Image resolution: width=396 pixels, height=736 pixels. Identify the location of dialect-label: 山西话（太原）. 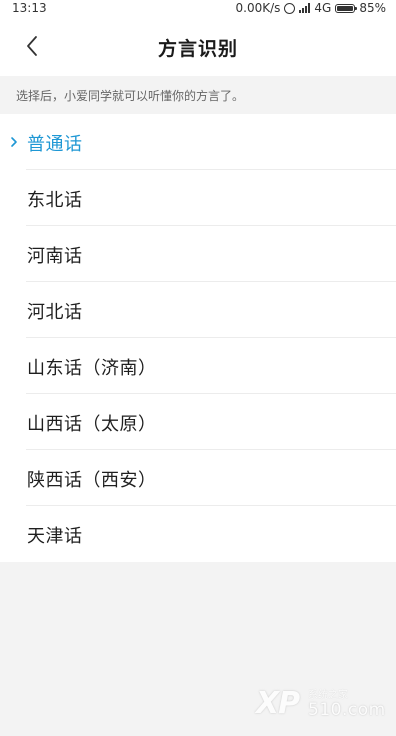
(92, 424).